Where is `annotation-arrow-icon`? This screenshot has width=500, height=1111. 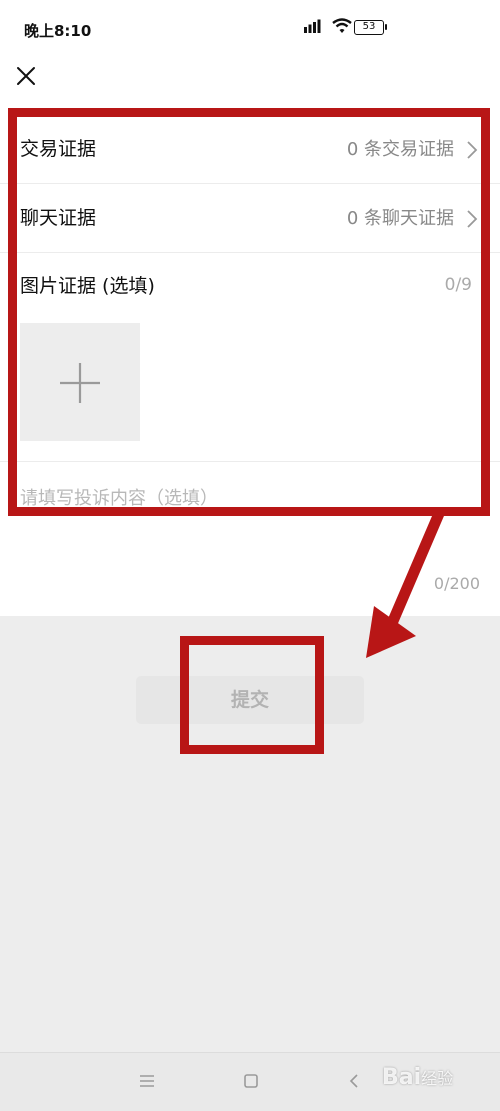
annotation-arrow-icon is located at coordinates (406, 584).